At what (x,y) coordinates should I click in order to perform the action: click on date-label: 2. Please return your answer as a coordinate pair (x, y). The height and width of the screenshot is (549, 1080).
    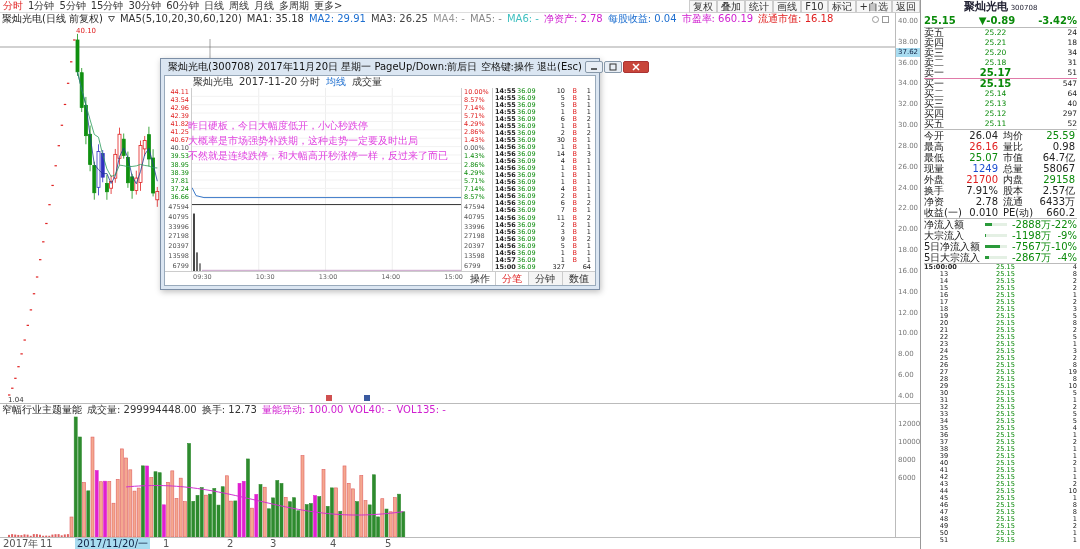
    Looking at the image, I should click on (230, 543).